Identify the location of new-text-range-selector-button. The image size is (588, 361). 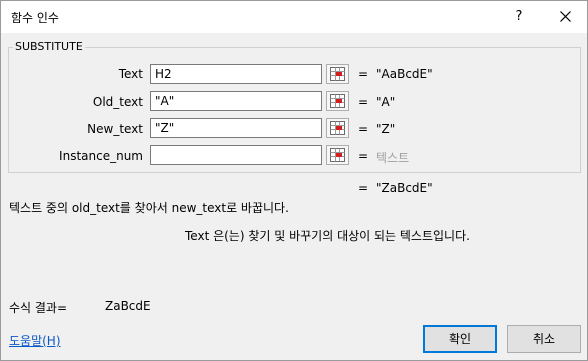
(337, 128).